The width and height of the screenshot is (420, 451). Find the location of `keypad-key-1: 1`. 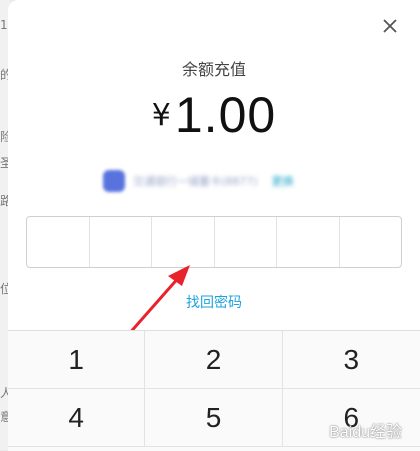

keypad-key-1: 1 is located at coordinates (77, 360).